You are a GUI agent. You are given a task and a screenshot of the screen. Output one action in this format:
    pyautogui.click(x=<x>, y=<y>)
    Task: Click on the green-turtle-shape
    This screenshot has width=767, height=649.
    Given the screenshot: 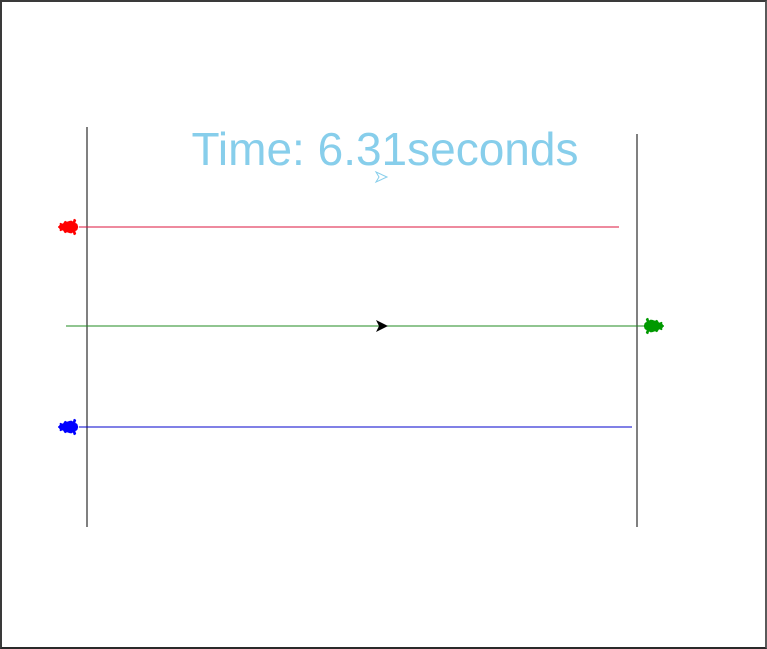 What is the action you would take?
    pyautogui.click(x=654, y=326)
    